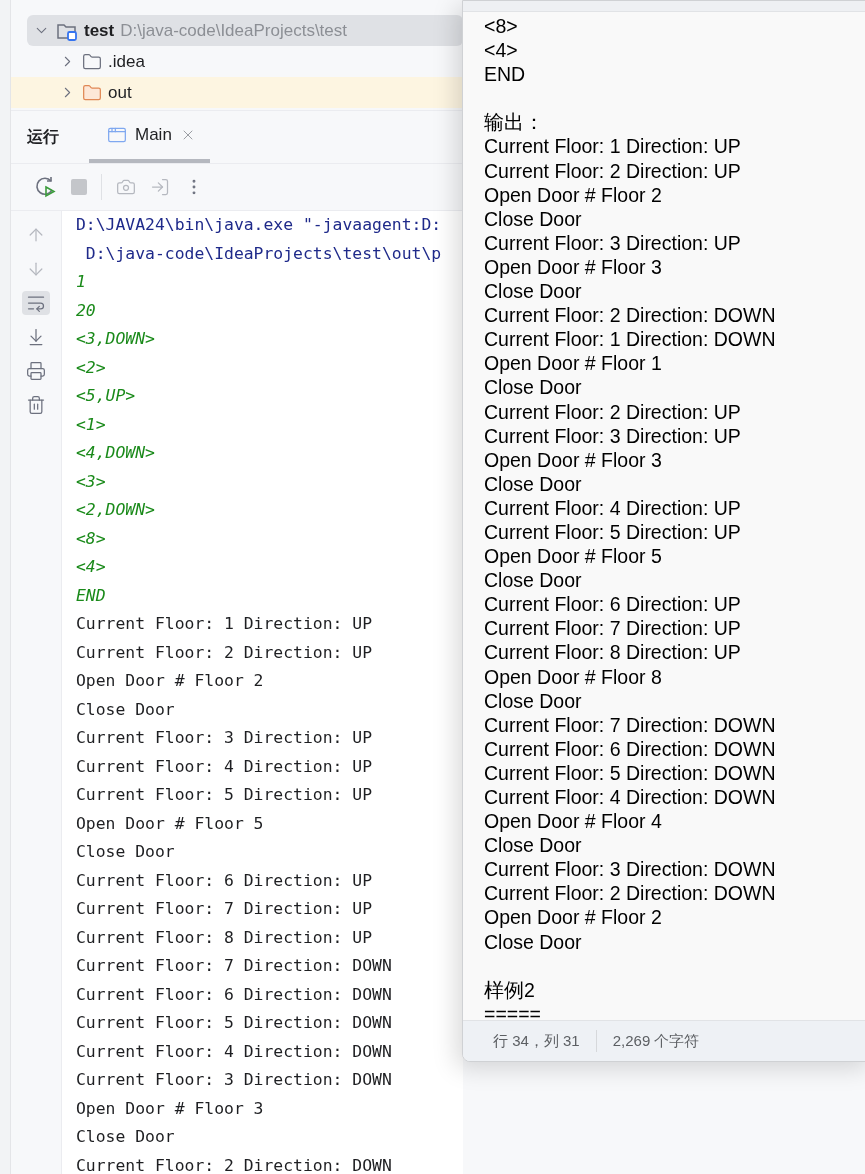 This screenshot has height=1174, width=865. What do you see at coordinates (613, 604) in the screenshot?
I see `text-line: Current Floor: 6 Direction: UP` at bounding box center [613, 604].